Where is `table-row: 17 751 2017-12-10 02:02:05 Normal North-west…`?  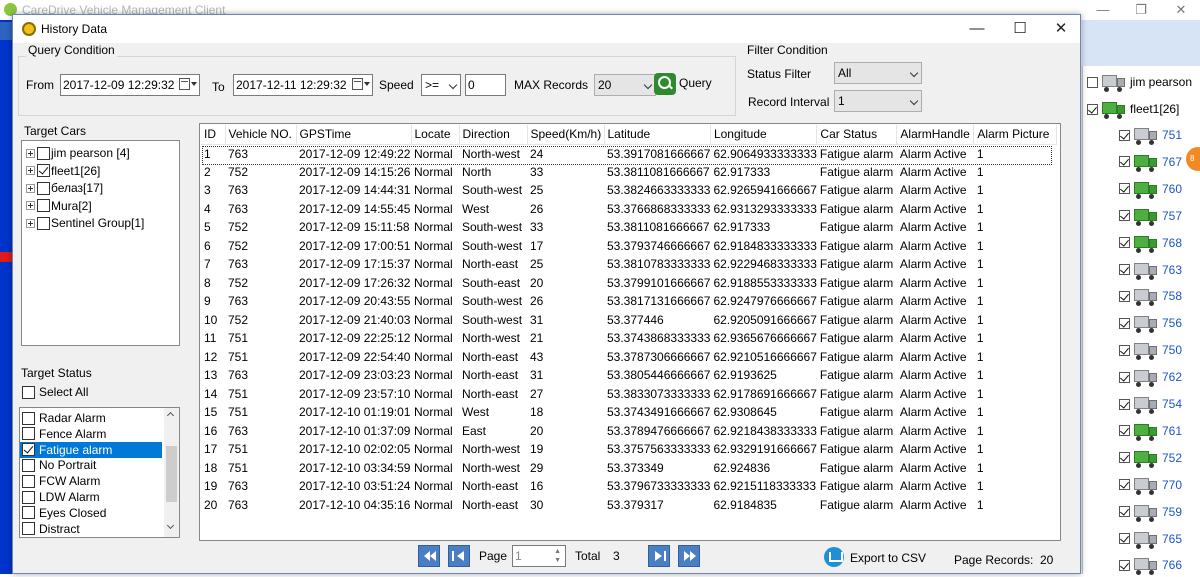 table-row: 17 751 2017-12-10 02:02:05 Normal North-west… is located at coordinates (629, 449).